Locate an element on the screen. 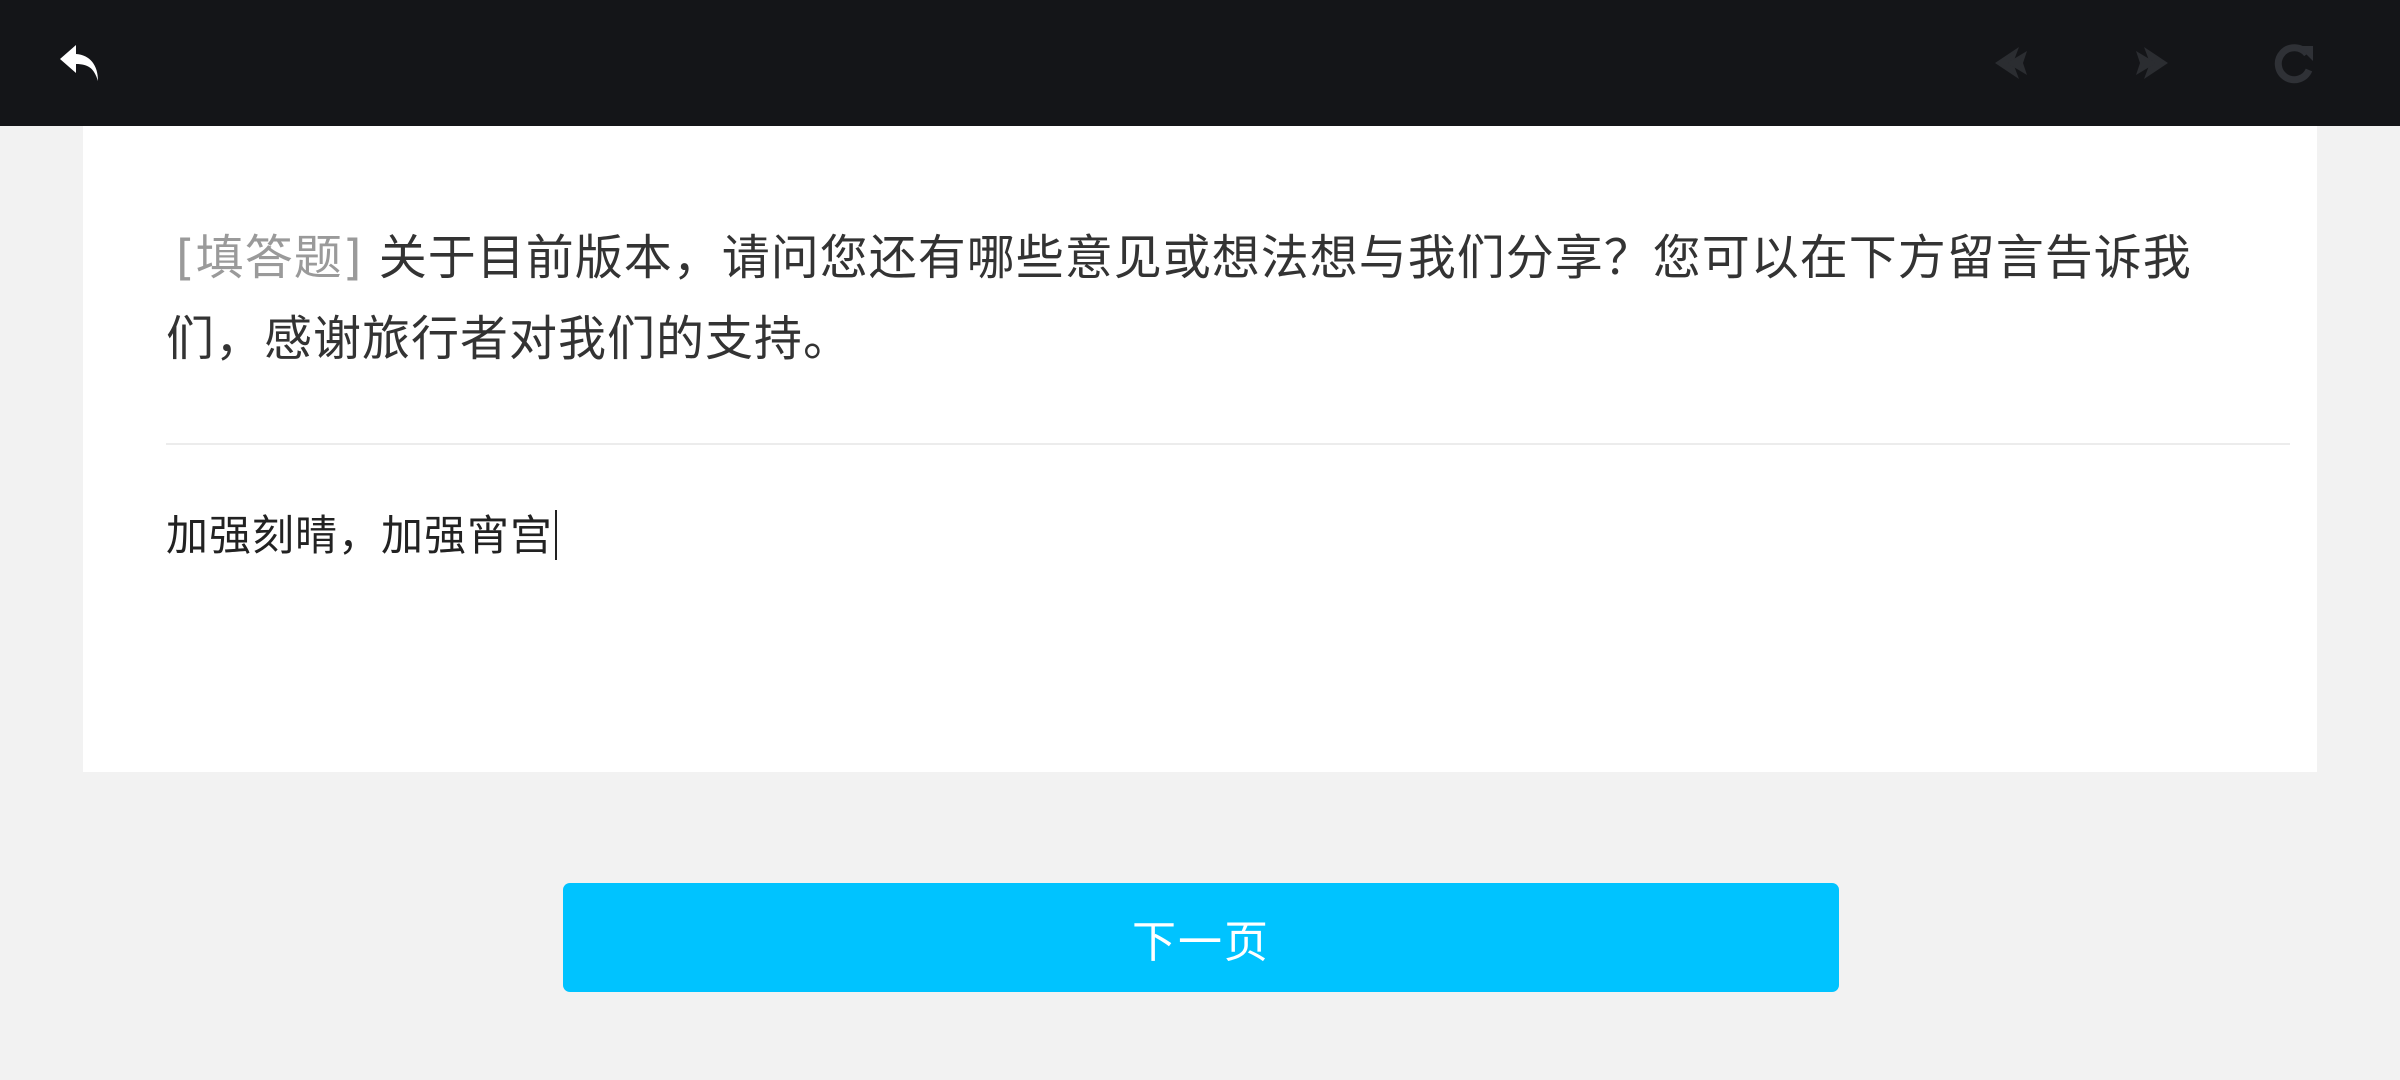 The height and width of the screenshot is (1080, 2400). next-page-label: 下一页 is located at coordinates (1201, 942).